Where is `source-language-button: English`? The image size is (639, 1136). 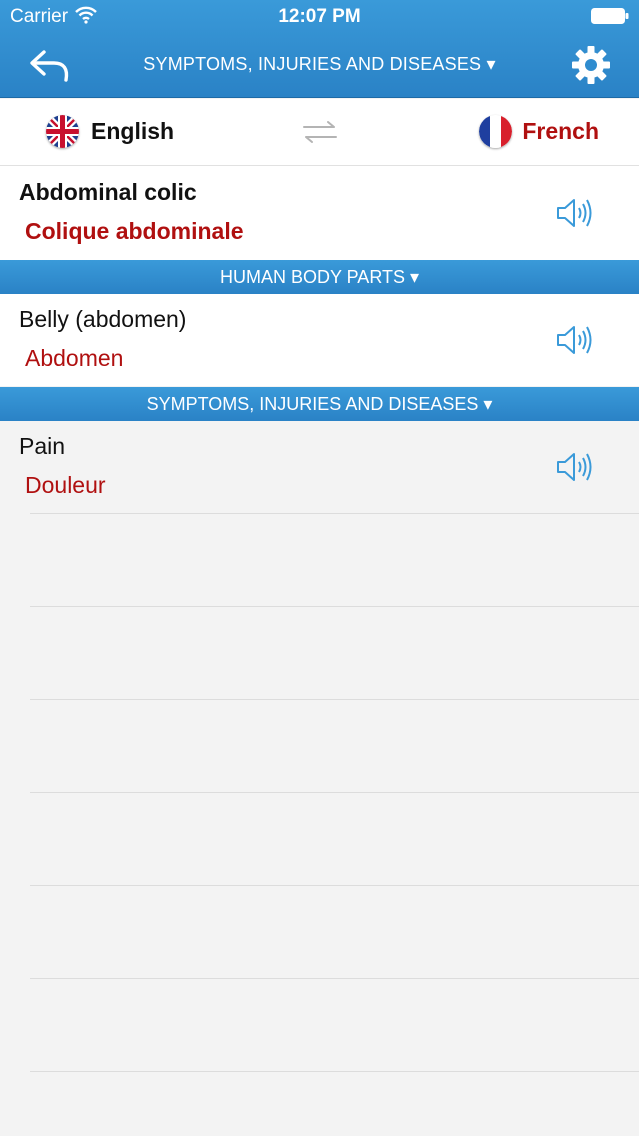
source-language-button: English is located at coordinates (110, 131).